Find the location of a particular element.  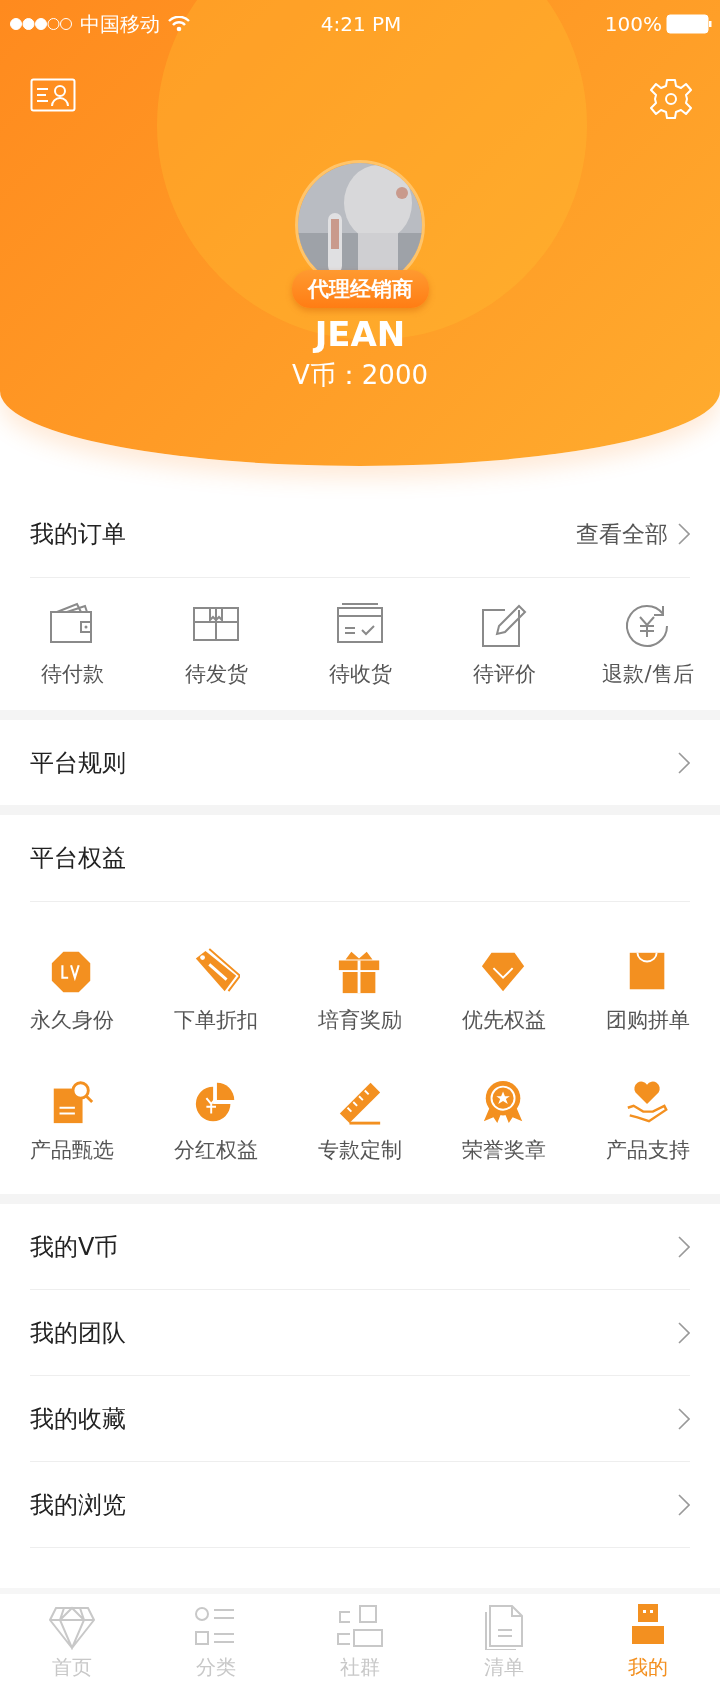

view-all-link: 查看全部 is located at coordinates (633, 534).